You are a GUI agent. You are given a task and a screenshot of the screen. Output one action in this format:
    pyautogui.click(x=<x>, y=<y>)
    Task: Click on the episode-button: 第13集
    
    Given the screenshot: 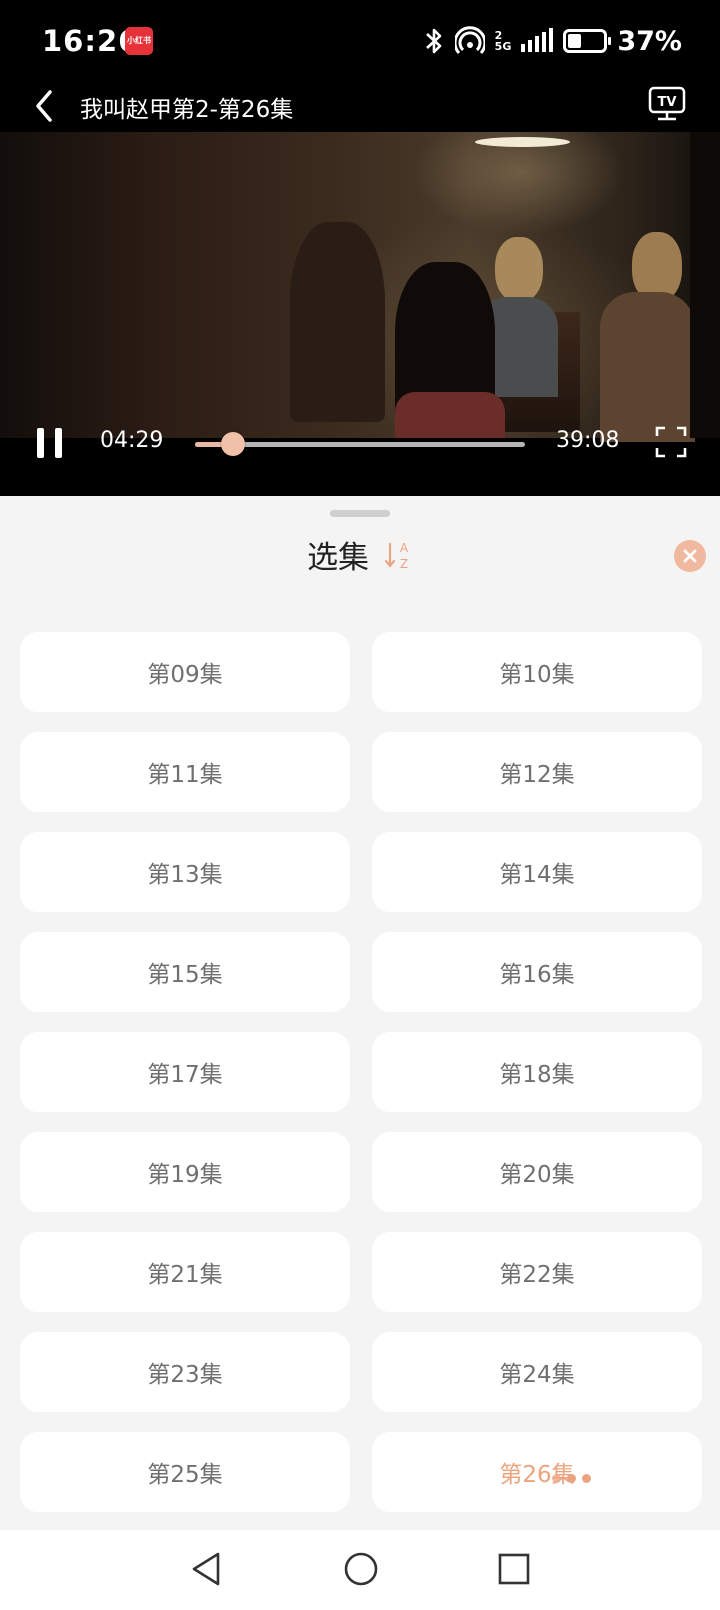 What is the action you would take?
    pyautogui.click(x=185, y=872)
    